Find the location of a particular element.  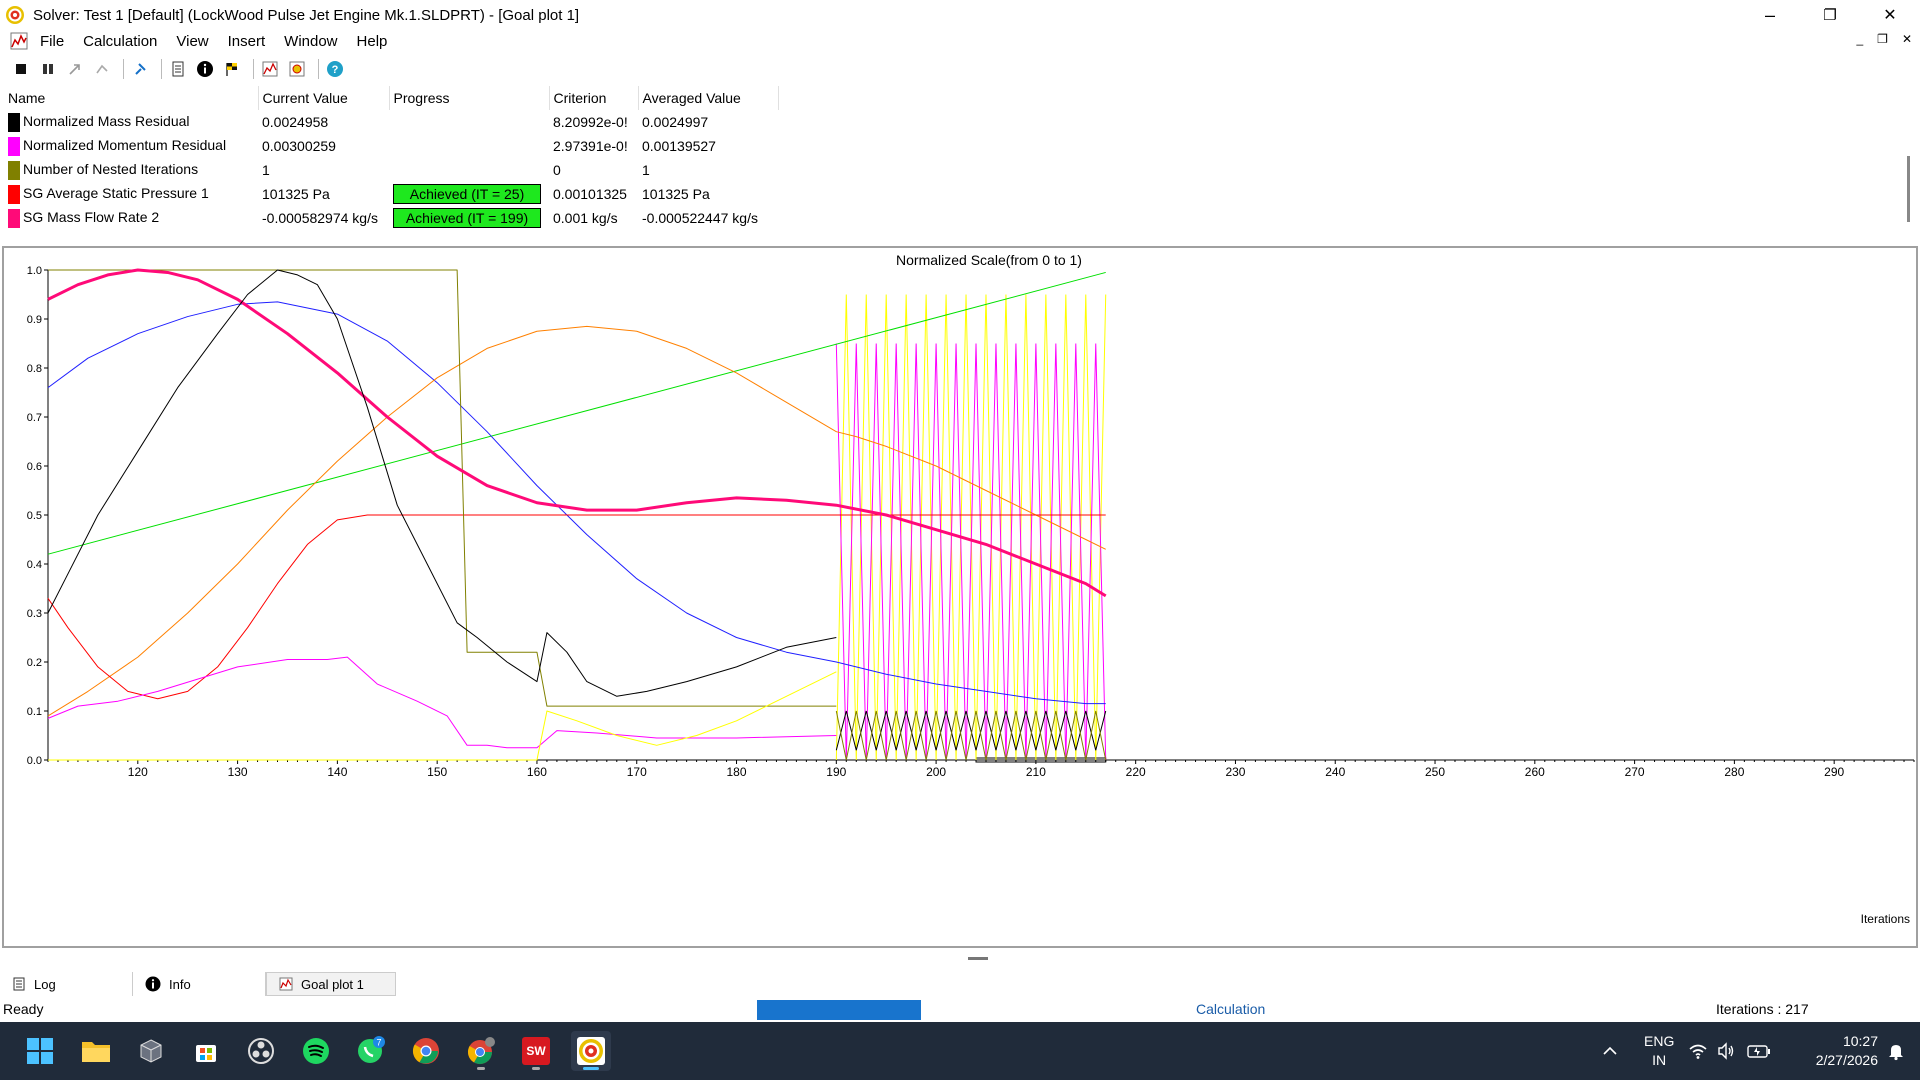

taskbar-flow-simulation is located at coordinates (591, 1051).